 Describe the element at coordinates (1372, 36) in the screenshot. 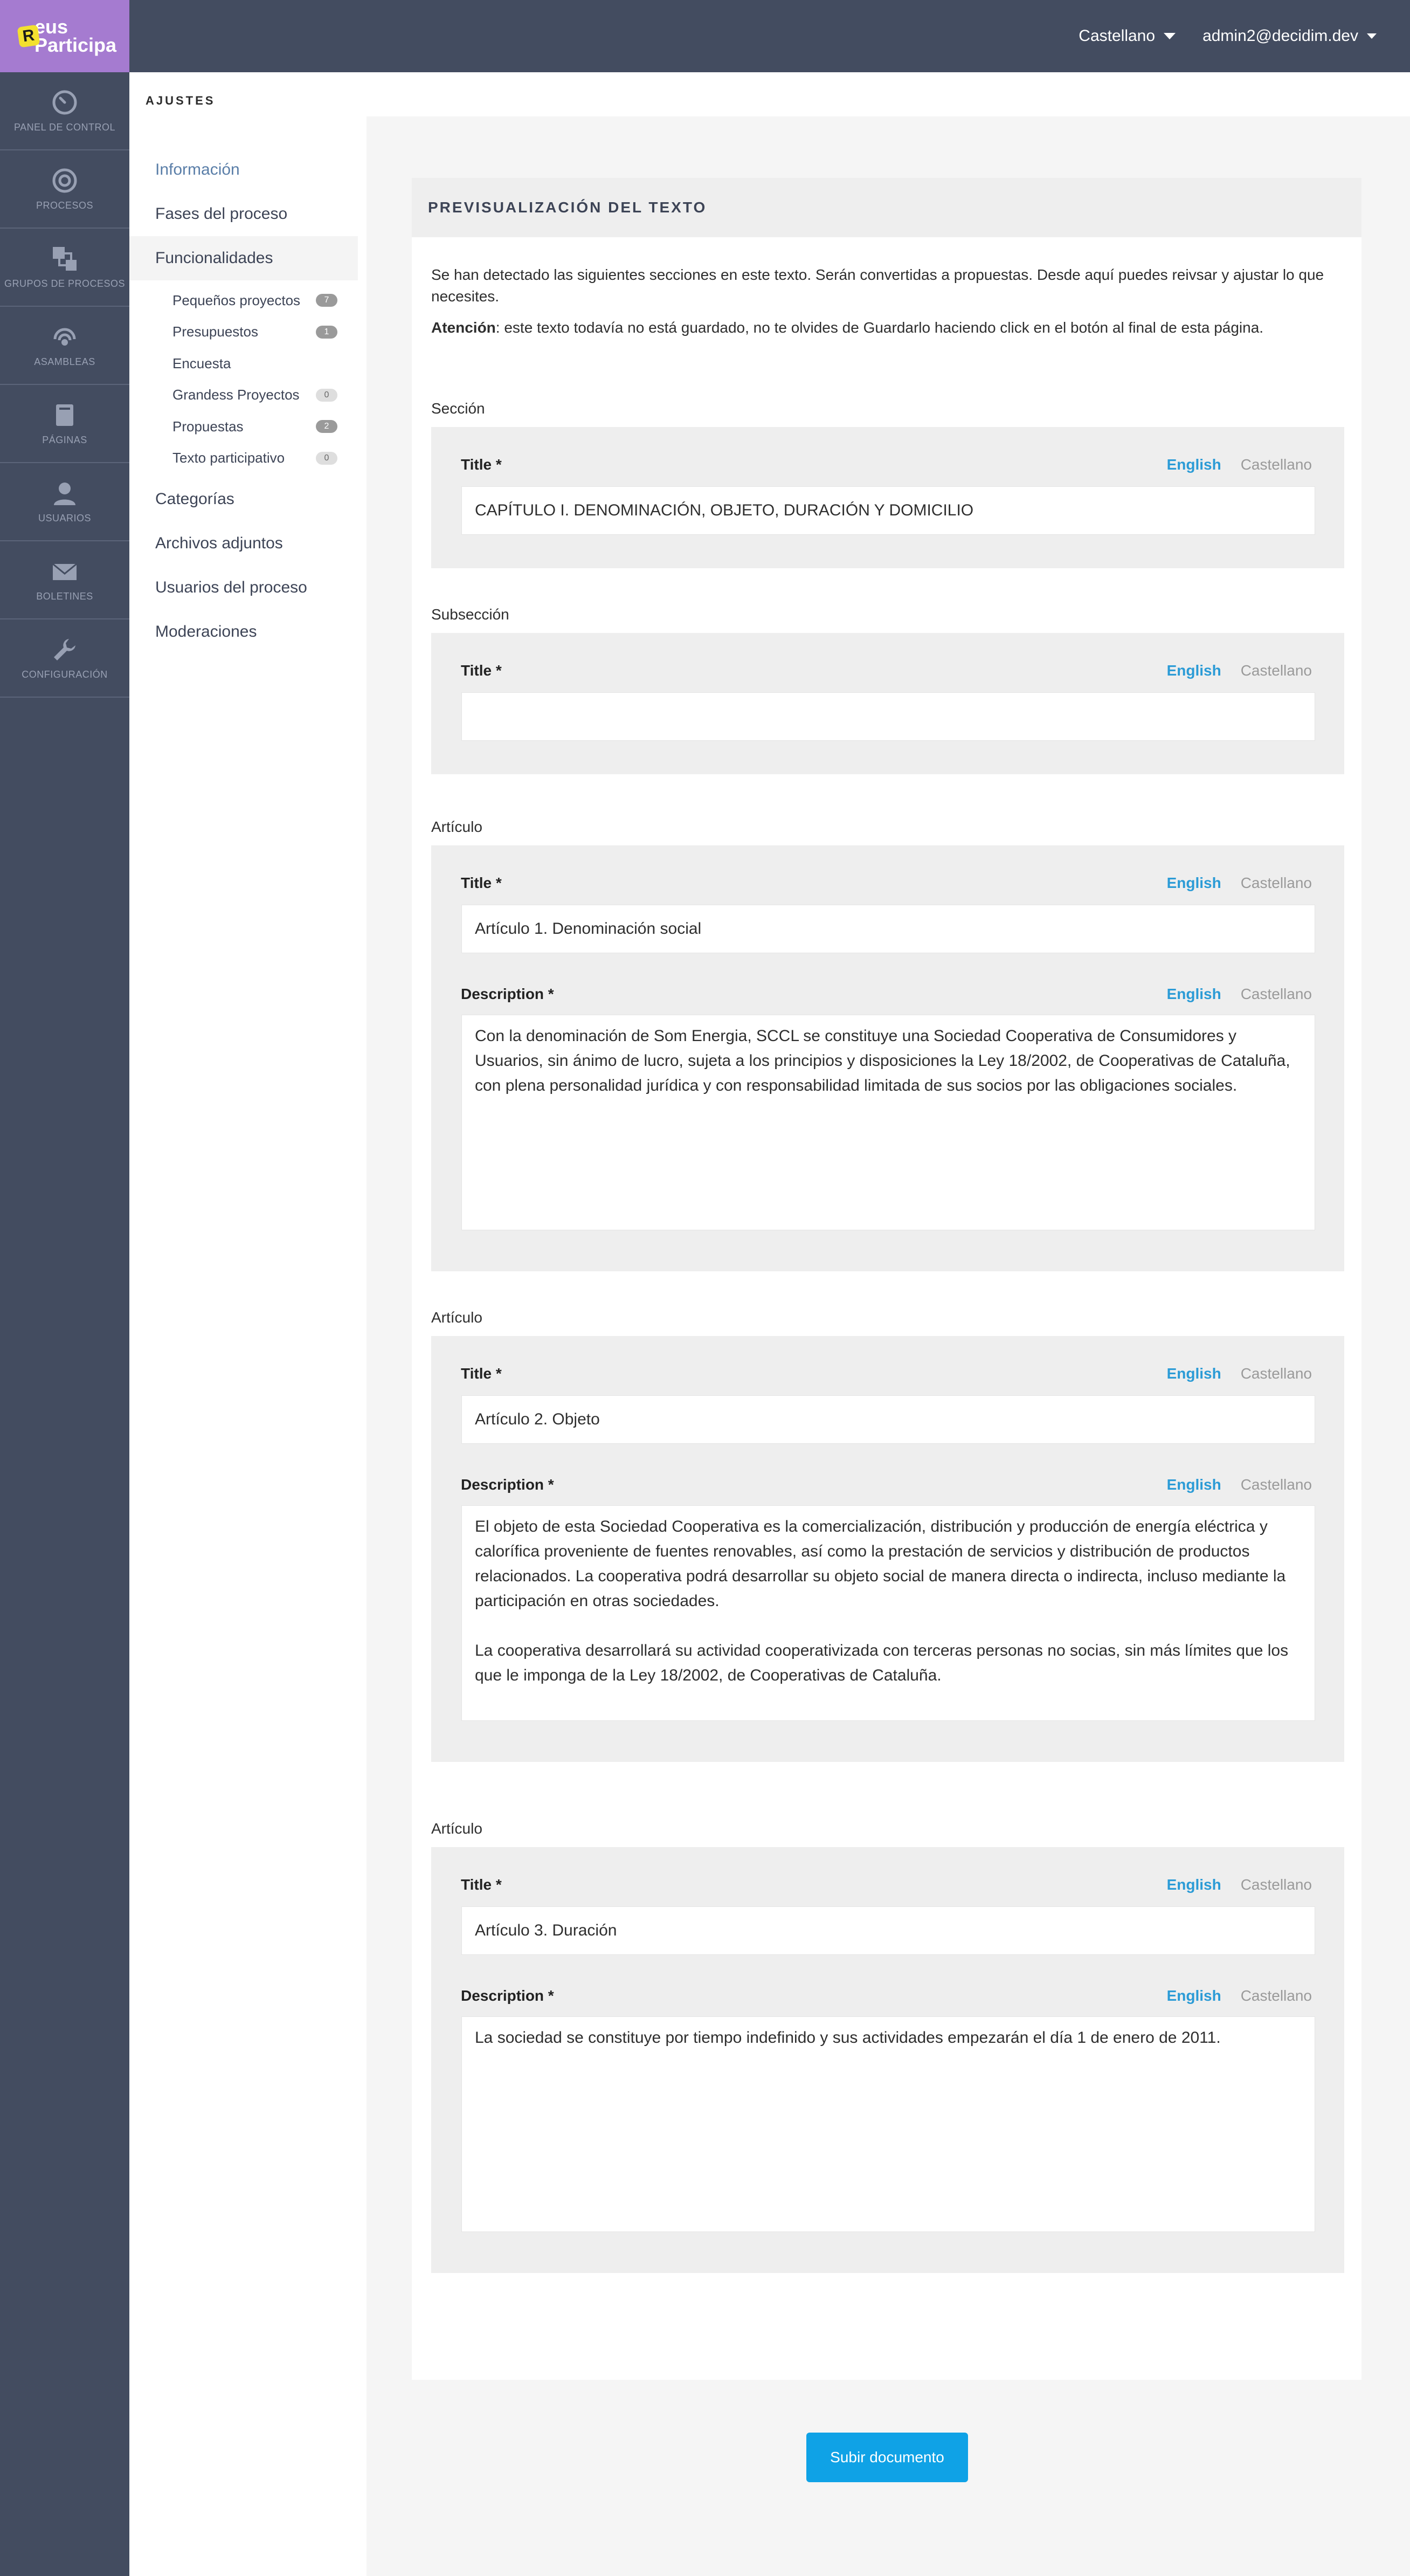

I see `chevron-down-icon` at that location.